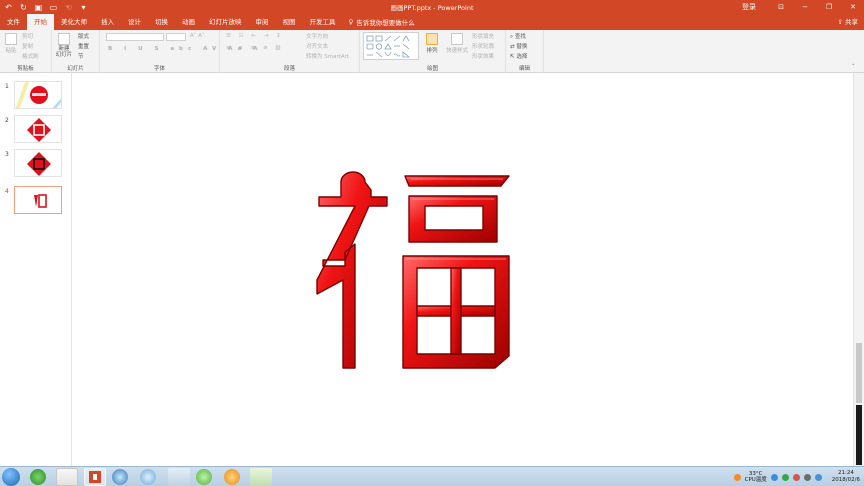 This screenshot has height=486, width=864. What do you see at coordinates (11, 51) in the screenshot?
I see `paste-label: 粘贴` at bounding box center [11, 51].